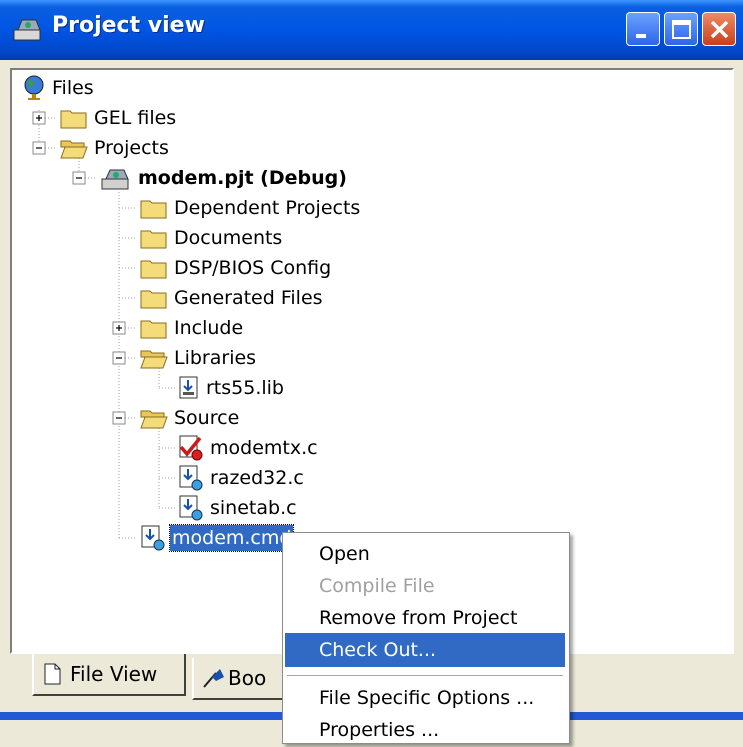 This screenshot has height=747, width=743. What do you see at coordinates (131, 148) in the screenshot?
I see `tree-label-projects: Projects` at bounding box center [131, 148].